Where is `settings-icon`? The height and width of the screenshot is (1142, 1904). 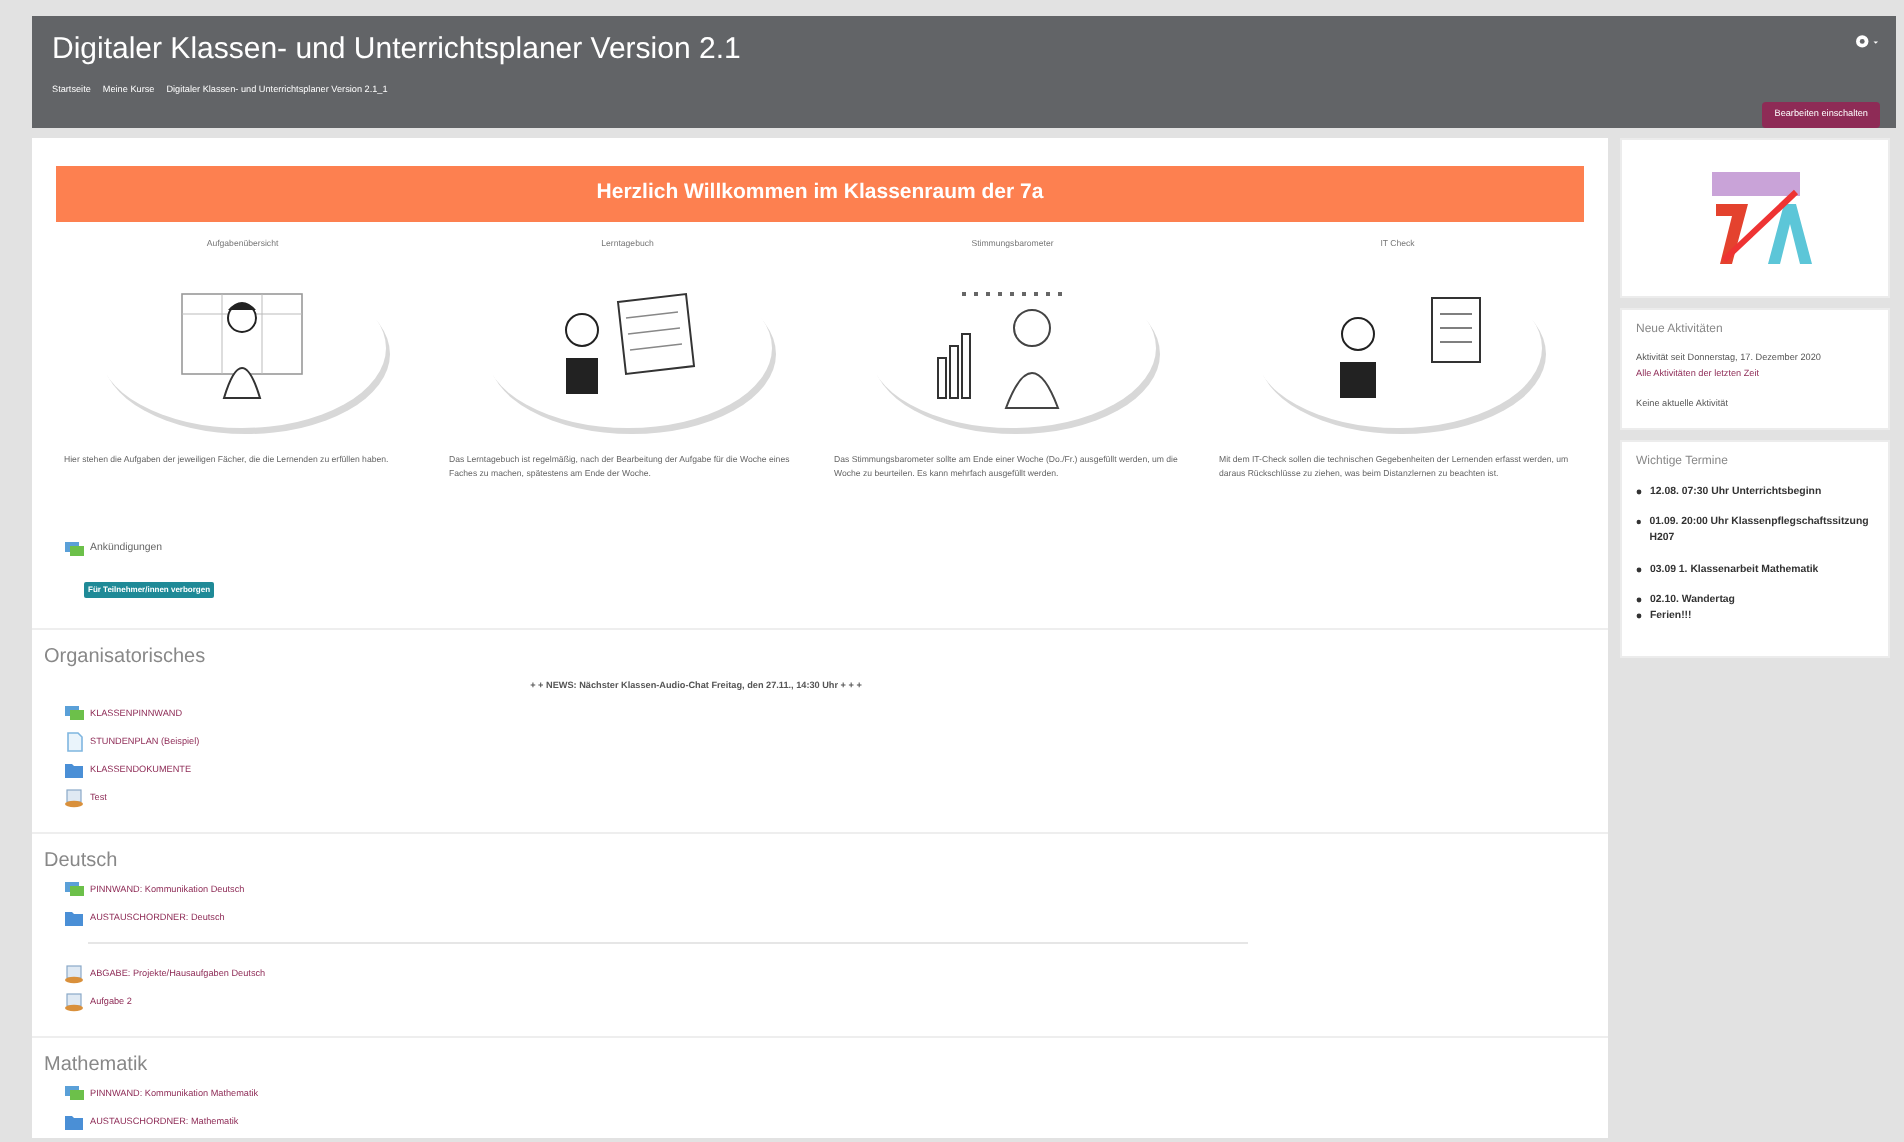
settings-icon is located at coordinates (1866, 41).